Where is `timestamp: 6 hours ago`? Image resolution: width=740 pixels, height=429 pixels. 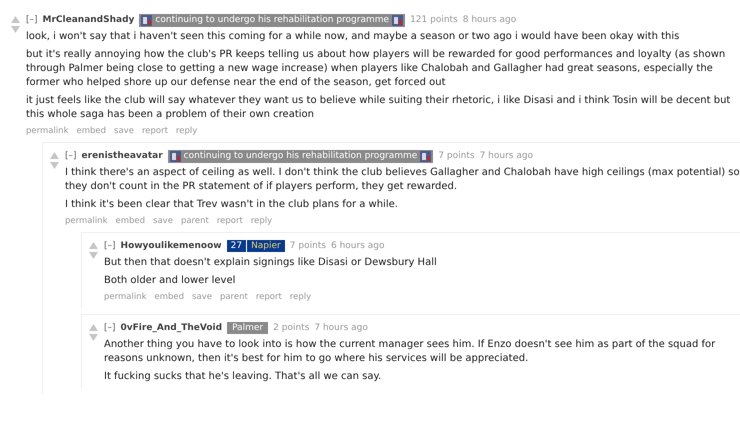
timestamp: 6 hours ago is located at coordinates (357, 246).